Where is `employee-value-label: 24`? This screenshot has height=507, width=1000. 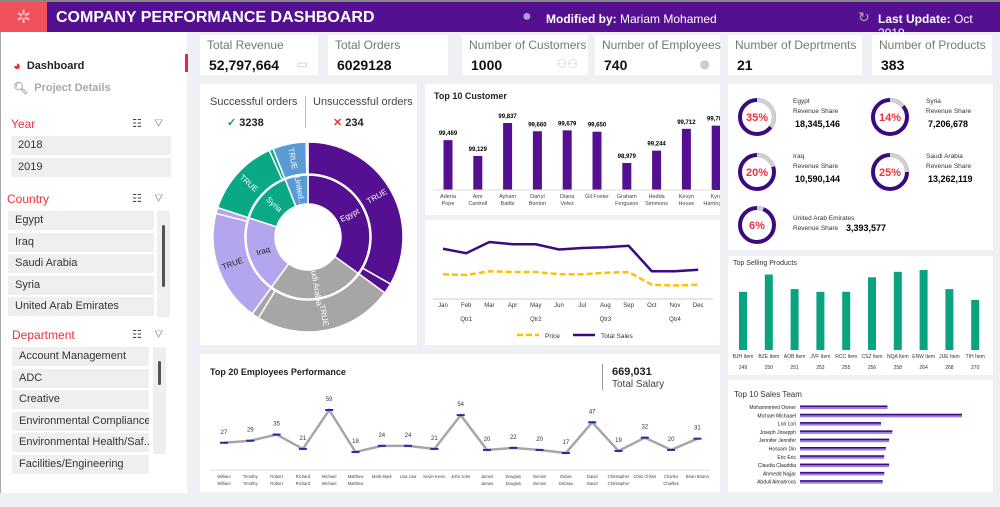 employee-value-label: 24 is located at coordinates (381, 436).